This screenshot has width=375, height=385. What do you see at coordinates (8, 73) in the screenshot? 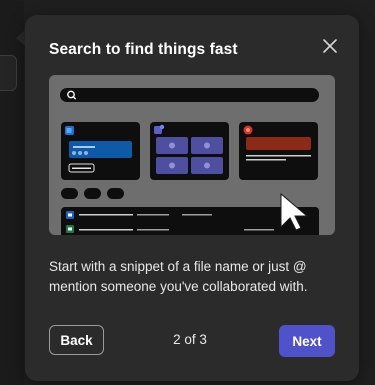
I see `background-control` at bounding box center [8, 73].